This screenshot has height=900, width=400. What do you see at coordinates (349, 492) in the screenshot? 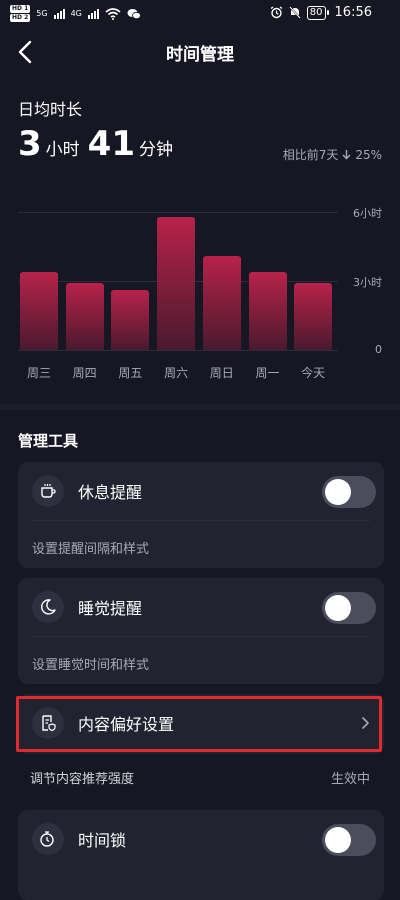
I see `rest-reminder-toggle` at bounding box center [349, 492].